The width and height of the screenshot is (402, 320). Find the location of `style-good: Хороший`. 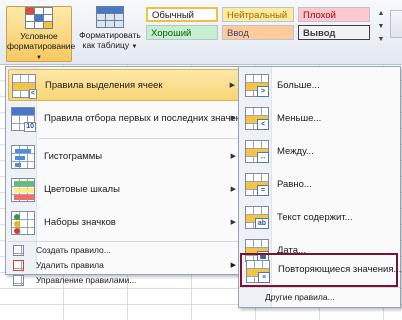

style-good: Хороший is located at coordinates (182, 32).